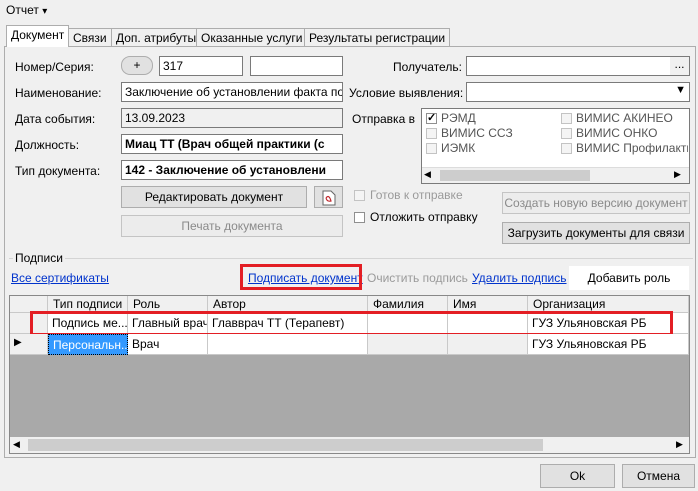  I want to click on cell-author: Главврач ТТ (Терапевт), so click(288, 323).